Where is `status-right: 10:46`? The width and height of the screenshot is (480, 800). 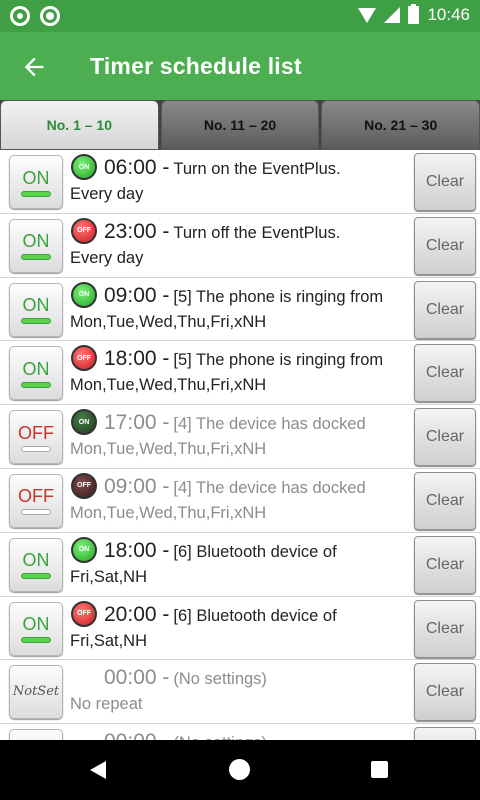 status-right: 10:46 is located at coordinates (414, 14).